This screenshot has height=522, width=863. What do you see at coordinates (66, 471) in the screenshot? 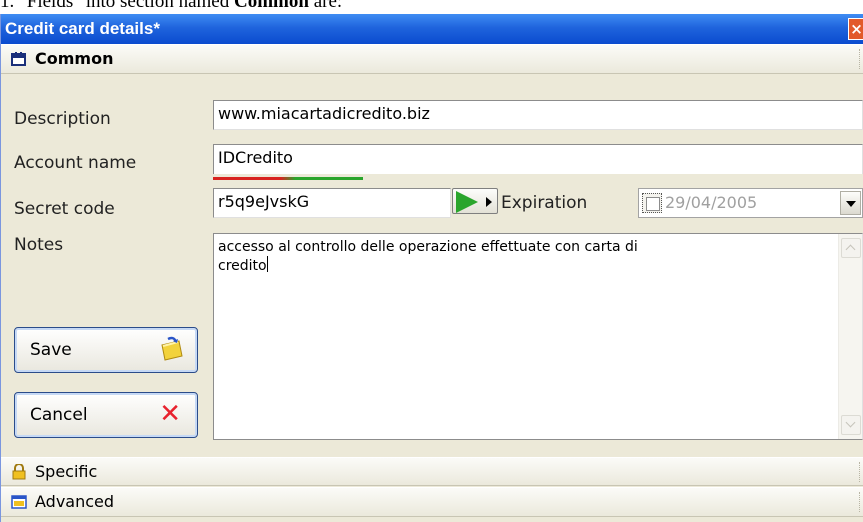
I see `section-specific-label: Specific` at bounding box center [66, 471].